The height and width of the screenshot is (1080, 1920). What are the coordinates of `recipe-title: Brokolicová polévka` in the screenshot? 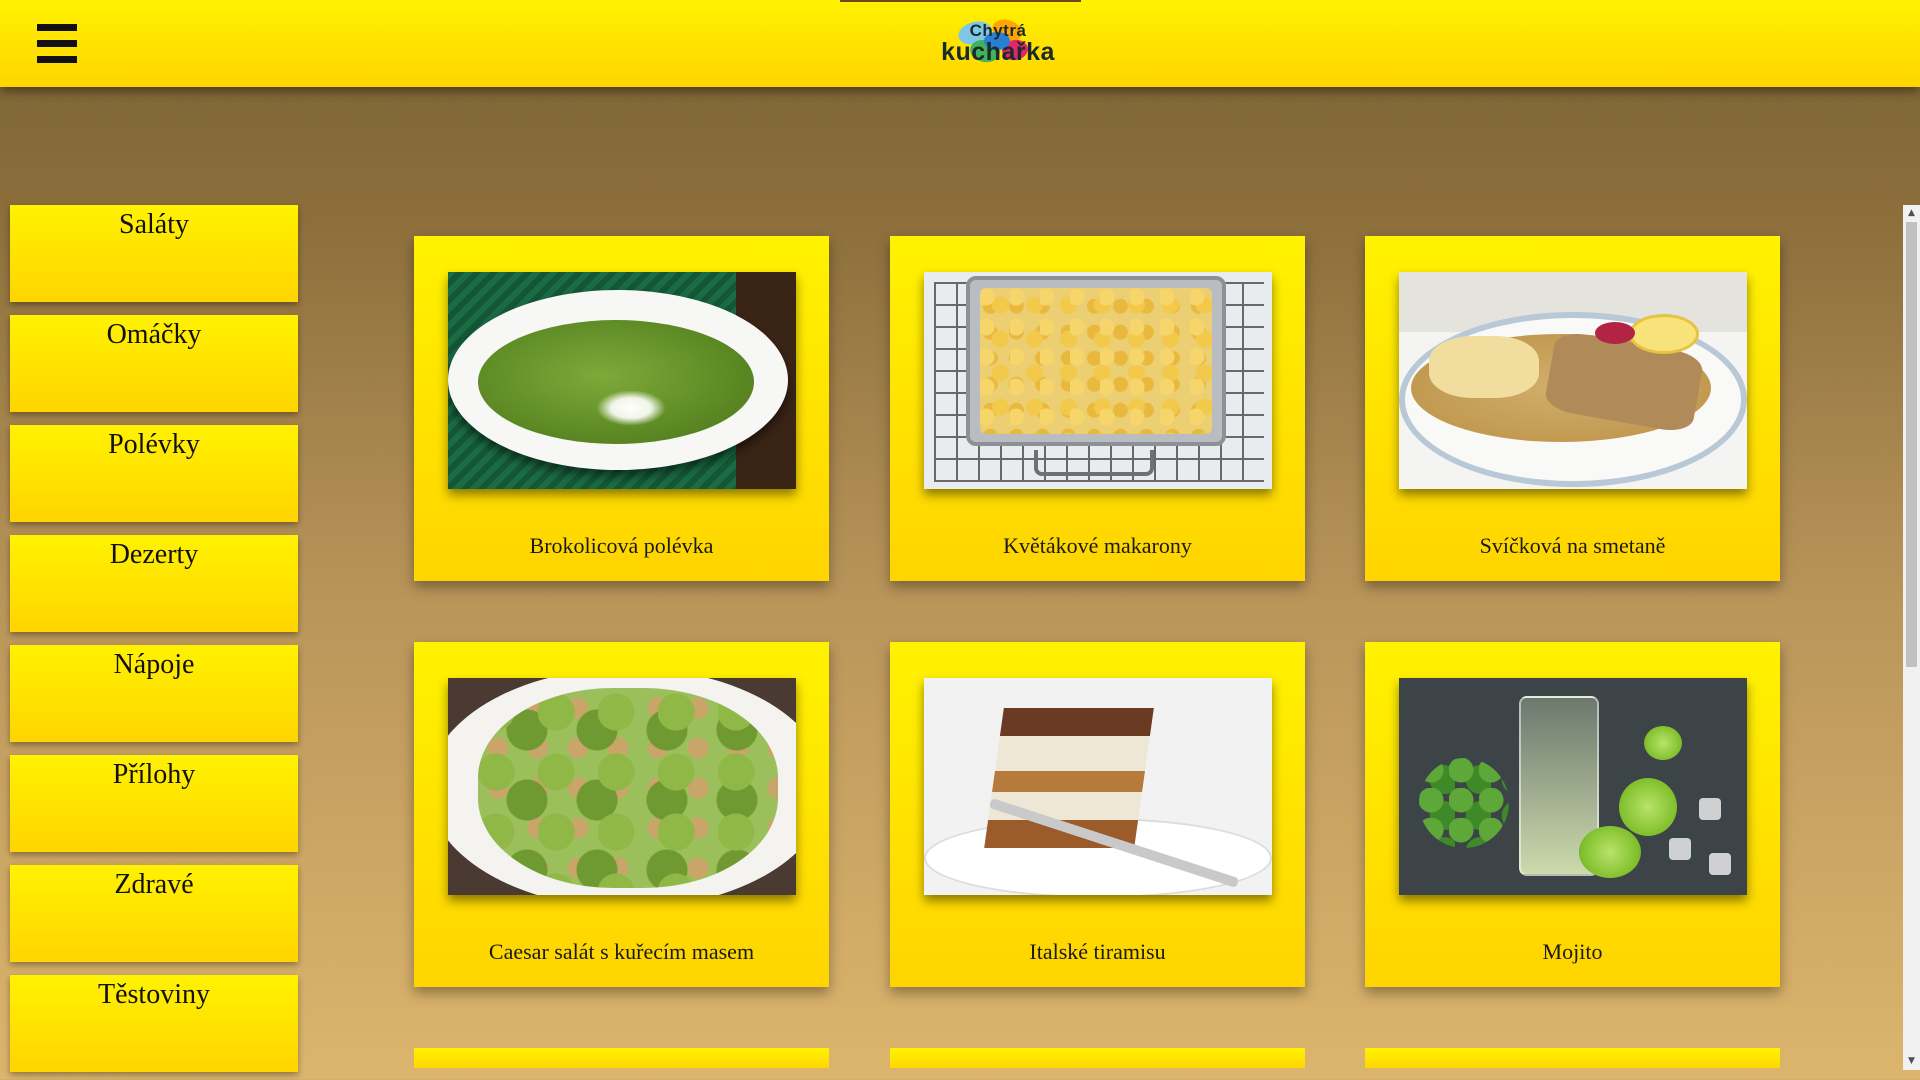 It's located at (621, 545).